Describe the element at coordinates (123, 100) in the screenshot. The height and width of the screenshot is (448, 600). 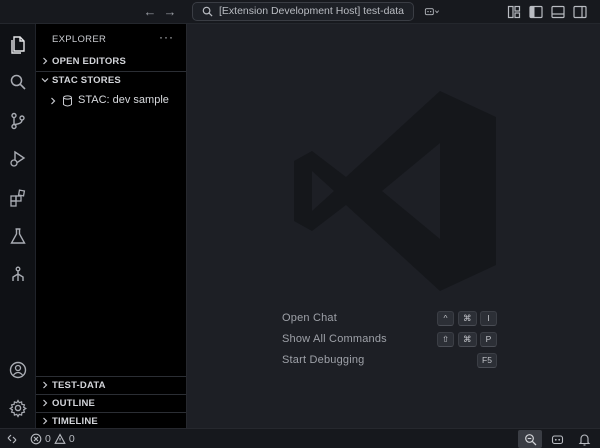
I see `stac-store-label: STAC: dev sample` at that location.